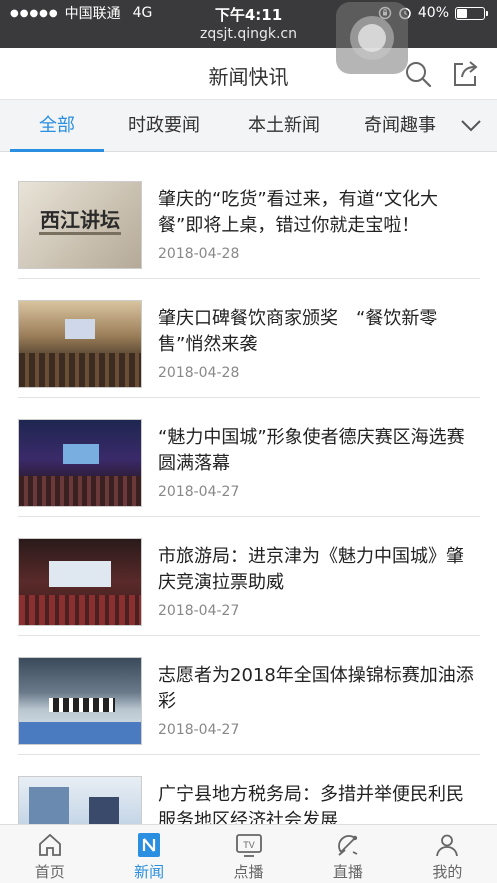 The height and width of the screenshot is (883, 497). Describe the element at coordinates (319, 570) in the screenshot. I see `news-title: 市旅游局：进京津为《魅力中国城》肇庆竞演拉票助威` at that location.